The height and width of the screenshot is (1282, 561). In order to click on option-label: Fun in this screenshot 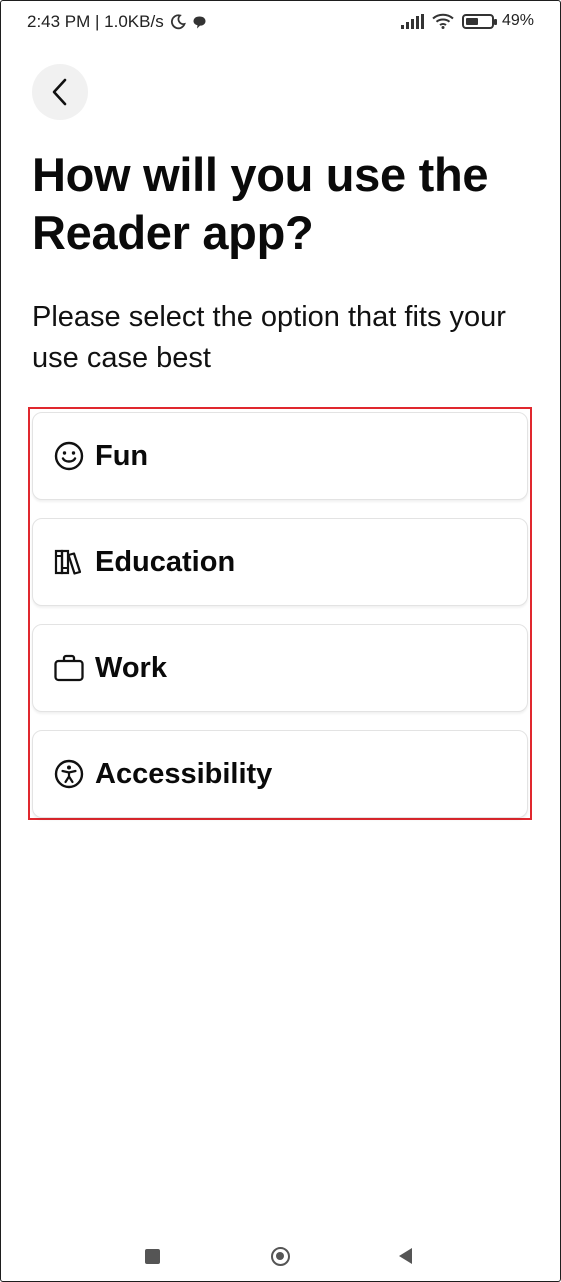, I will do `click(122, 455)`.